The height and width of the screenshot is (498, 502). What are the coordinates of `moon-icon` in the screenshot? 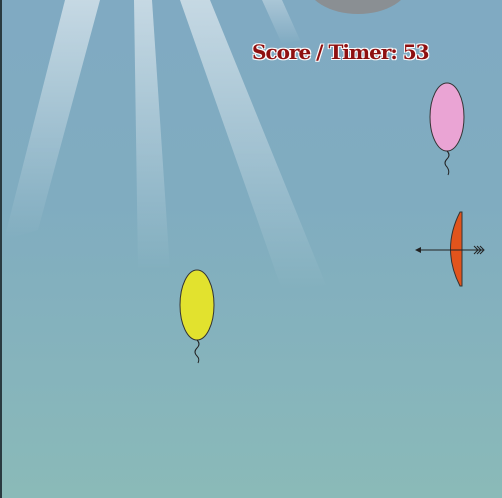 It's located at (358, 7).